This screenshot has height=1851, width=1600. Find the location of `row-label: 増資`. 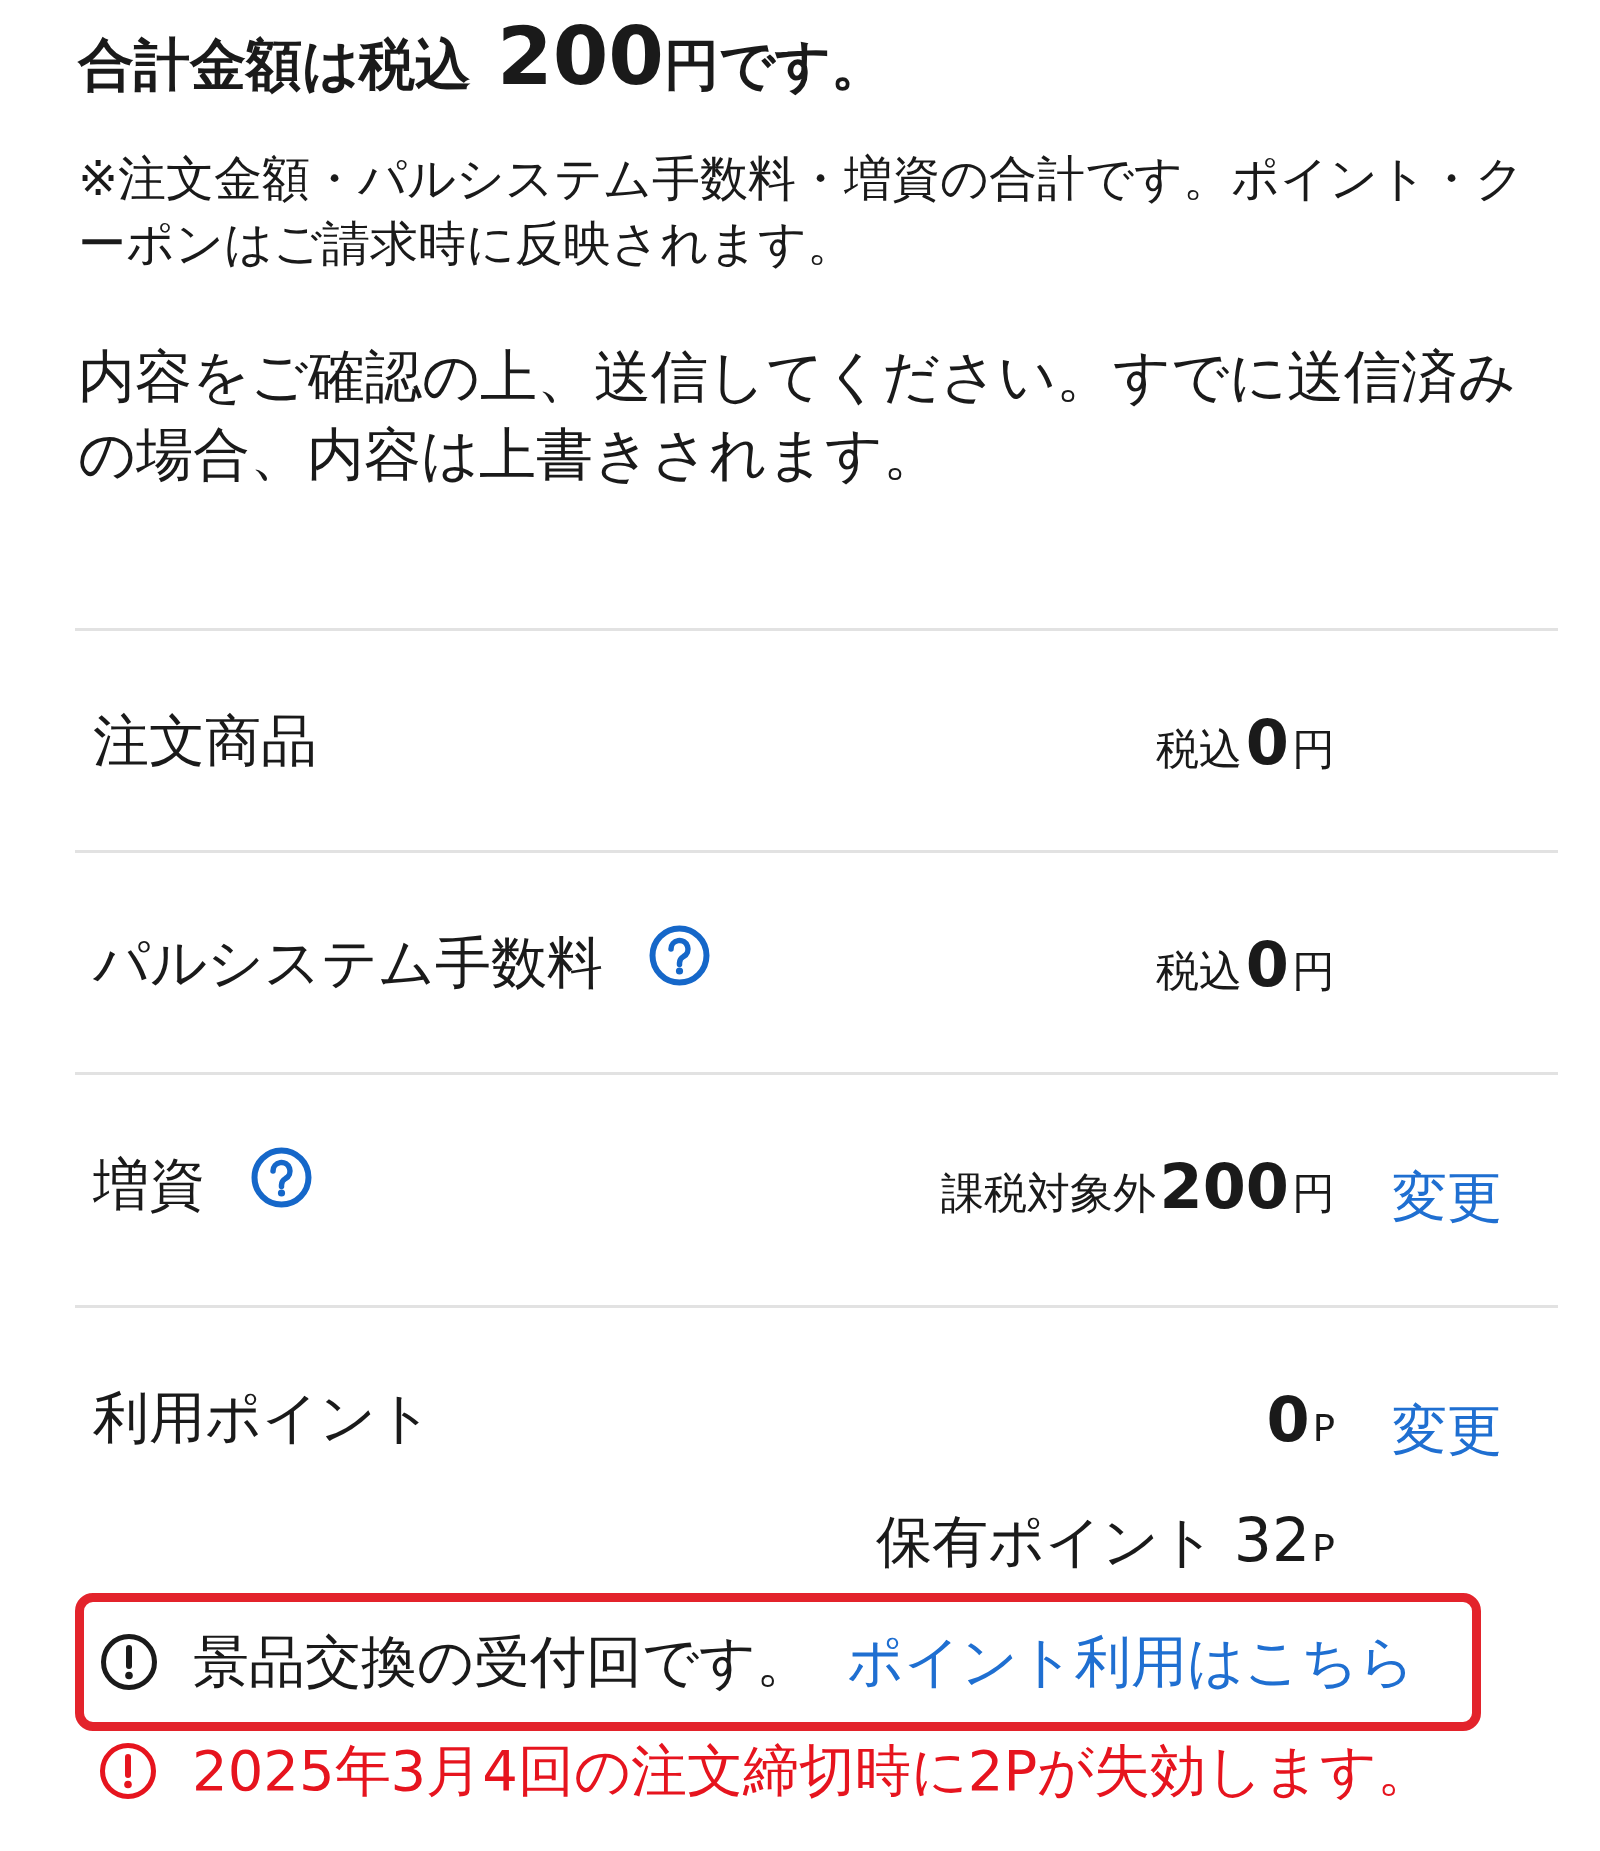

row-label: 増資 is located at coordinates (149, 1185).